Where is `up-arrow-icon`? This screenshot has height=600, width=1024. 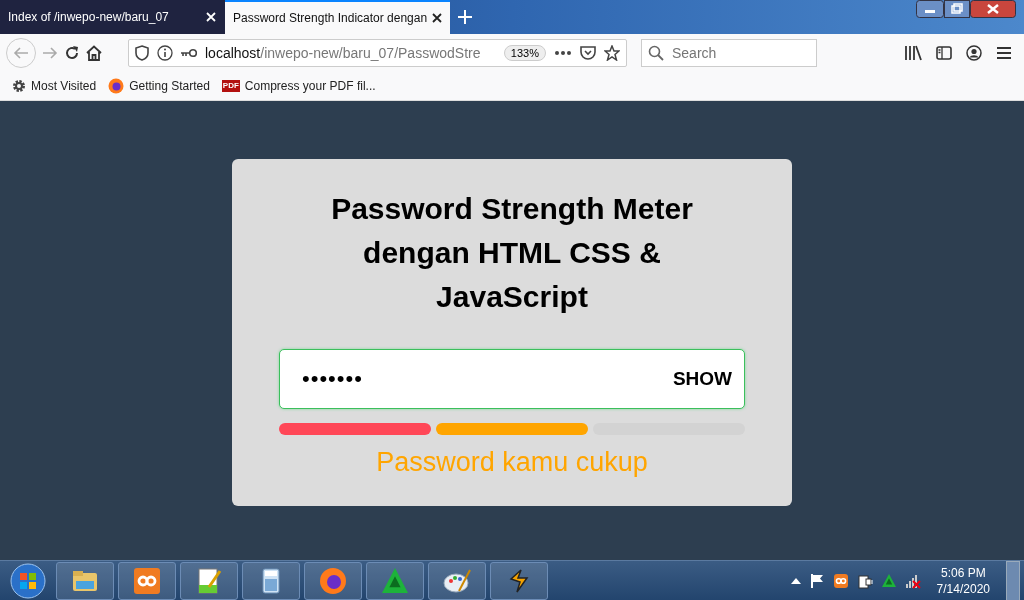 up-arrow-icon is located at coordinates (795, 581).